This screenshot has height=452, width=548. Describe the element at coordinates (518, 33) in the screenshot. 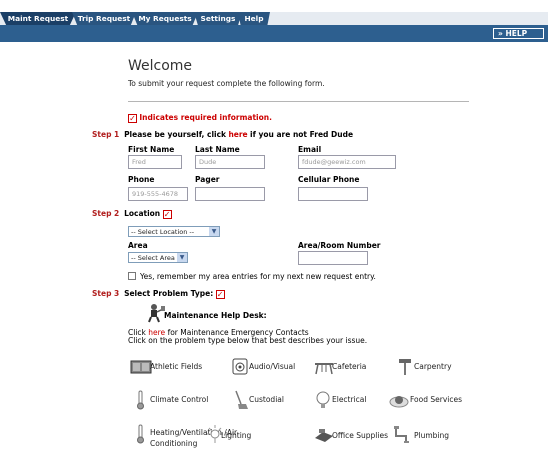

I see `help-button: » HELP` at that location.